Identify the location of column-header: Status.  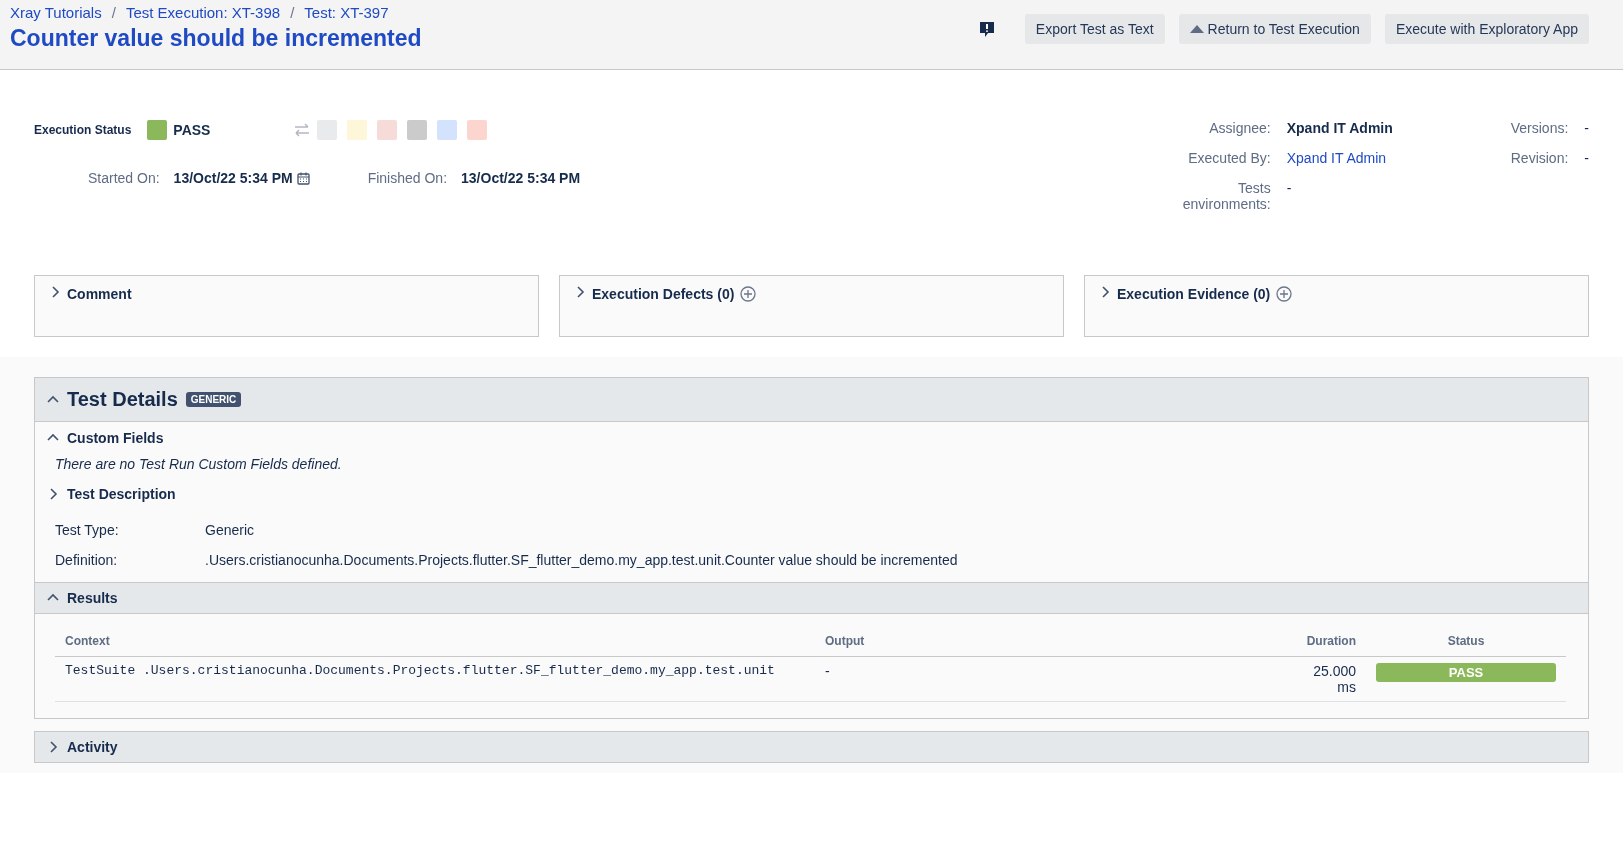
(1466, 641).